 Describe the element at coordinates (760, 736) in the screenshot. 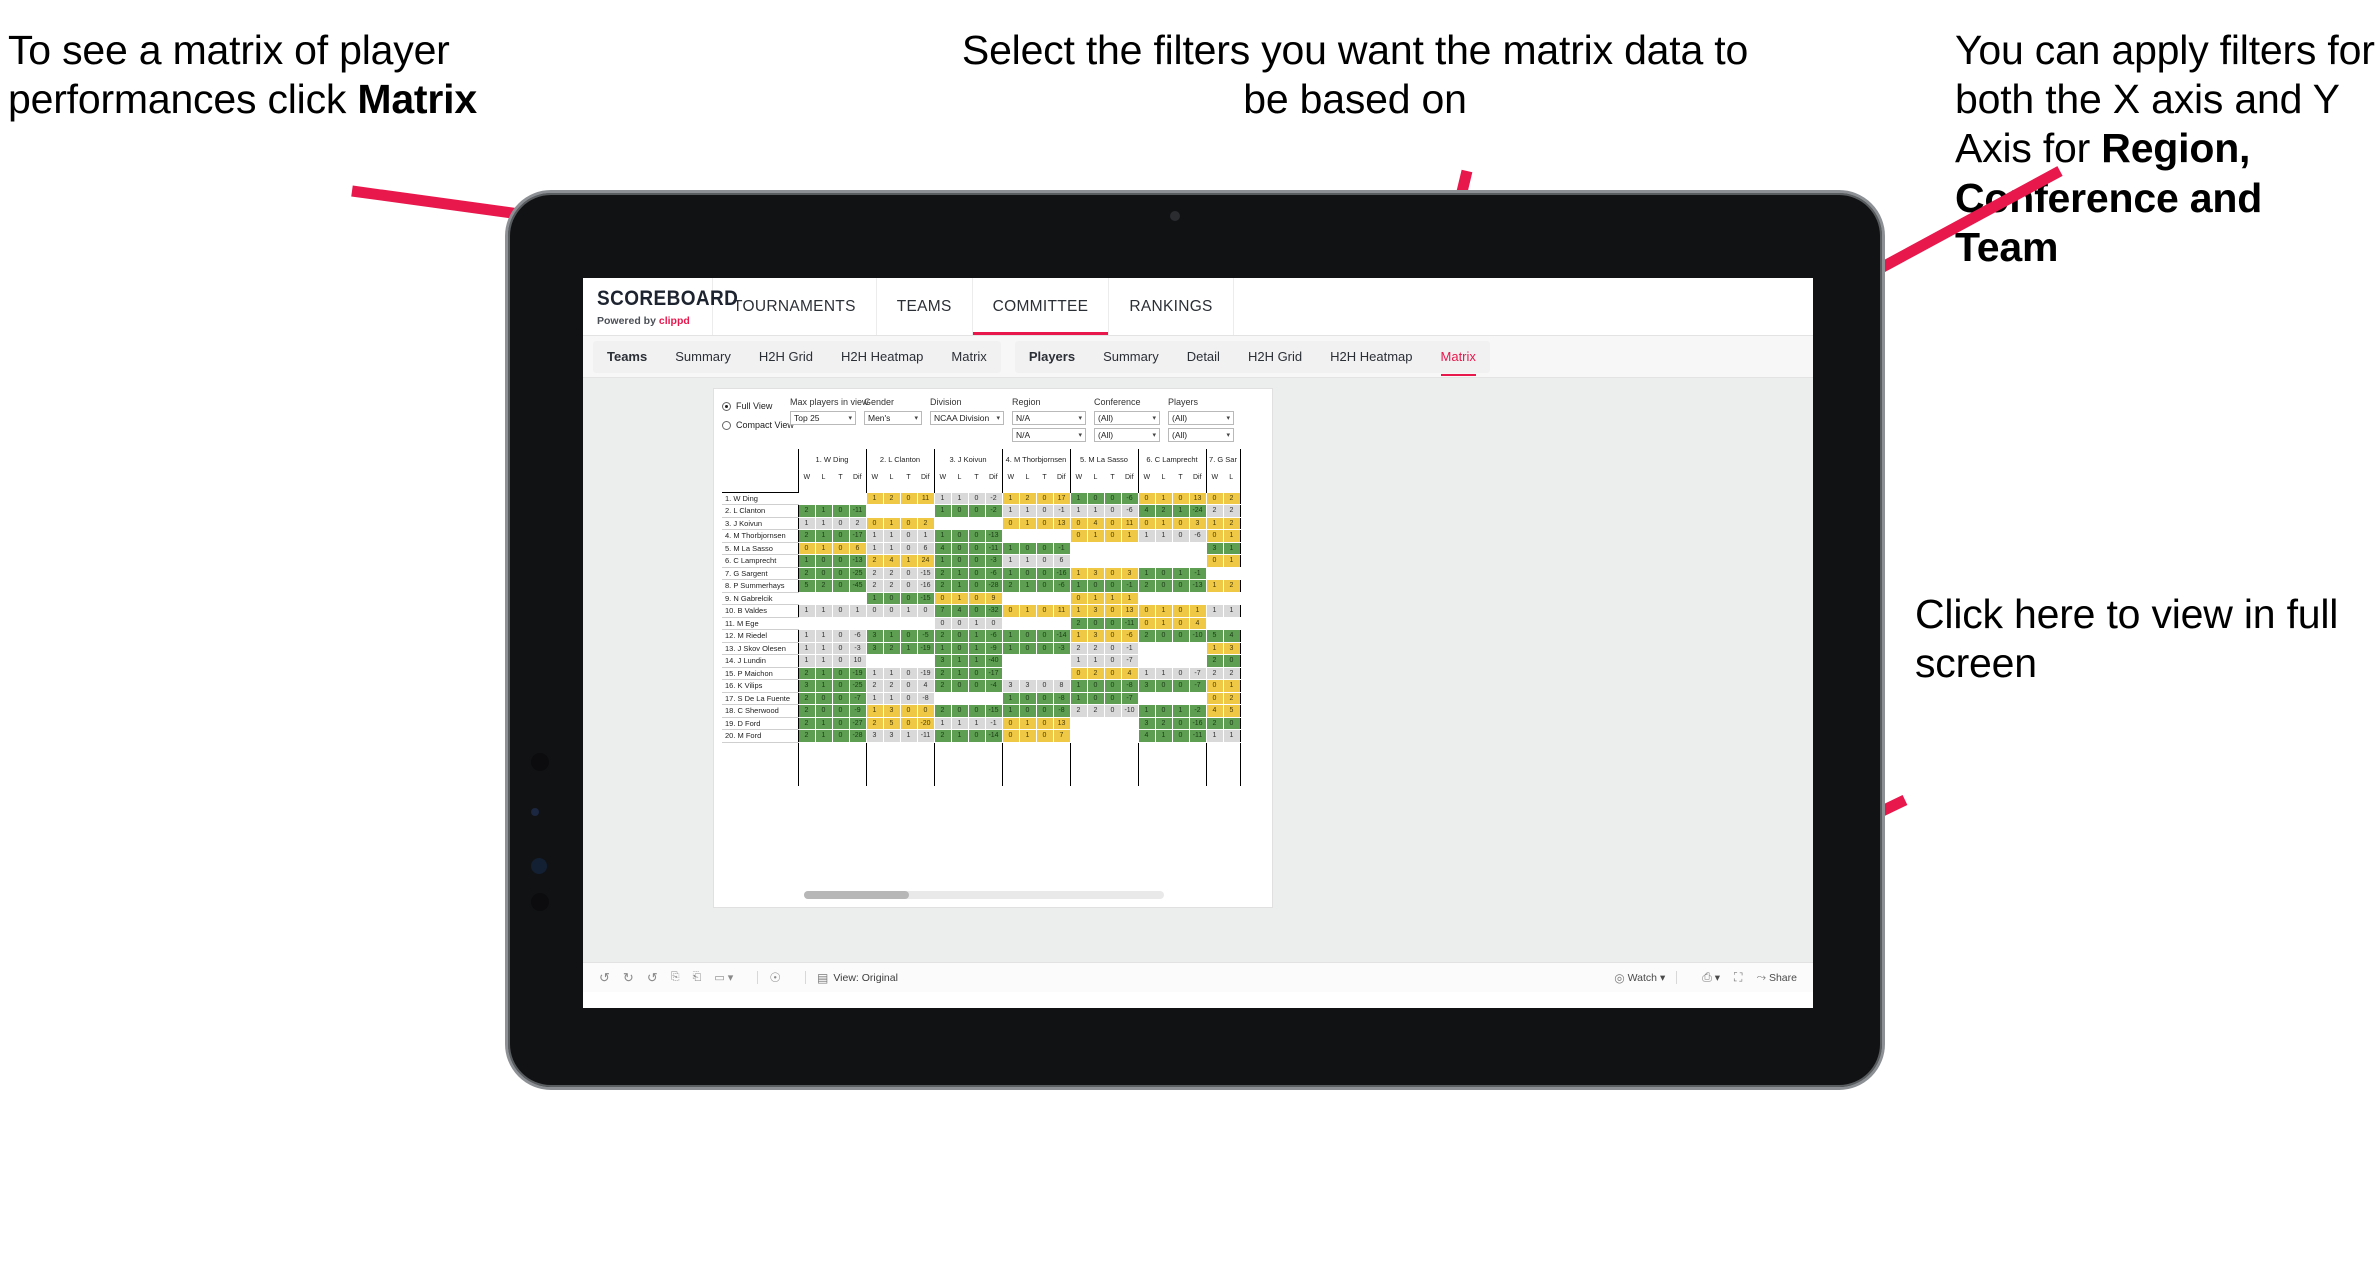

I see `matrix-row-label: 20. M Ford` at that location.